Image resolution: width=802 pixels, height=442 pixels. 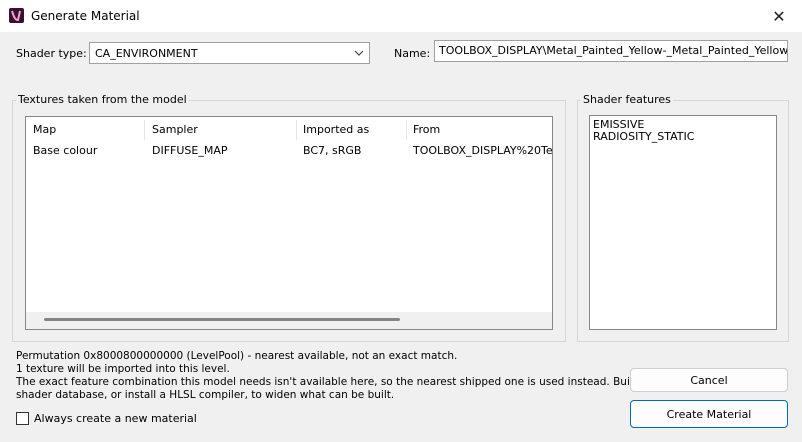 I want to click on create-material-button: Create Material, so click(x=709, y=414).